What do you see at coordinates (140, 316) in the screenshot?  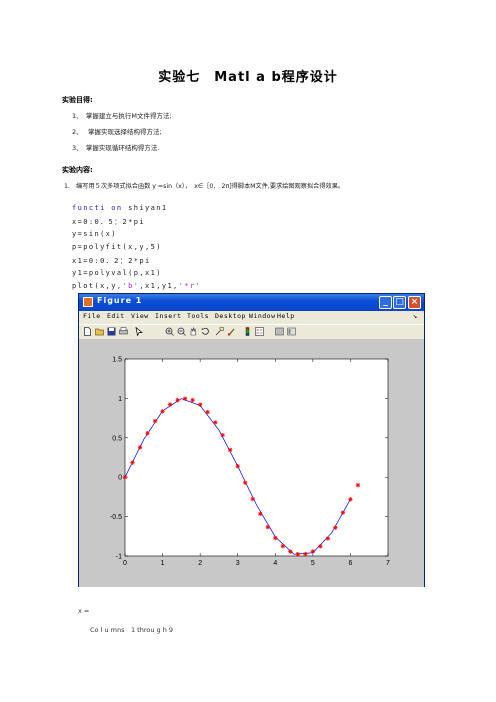 I see `menu-view: View` at bounding box center [140, 316].